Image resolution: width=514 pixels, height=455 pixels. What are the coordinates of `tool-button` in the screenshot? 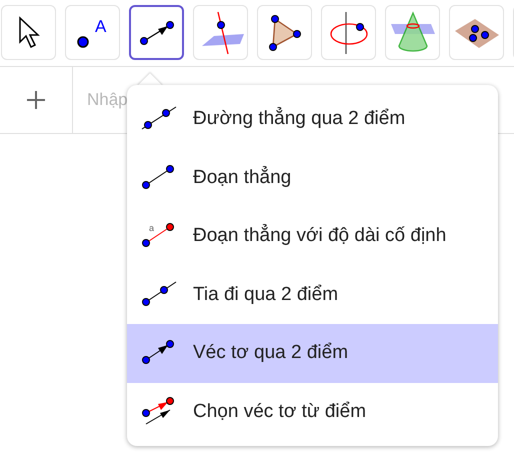 It's located at (156, 32).